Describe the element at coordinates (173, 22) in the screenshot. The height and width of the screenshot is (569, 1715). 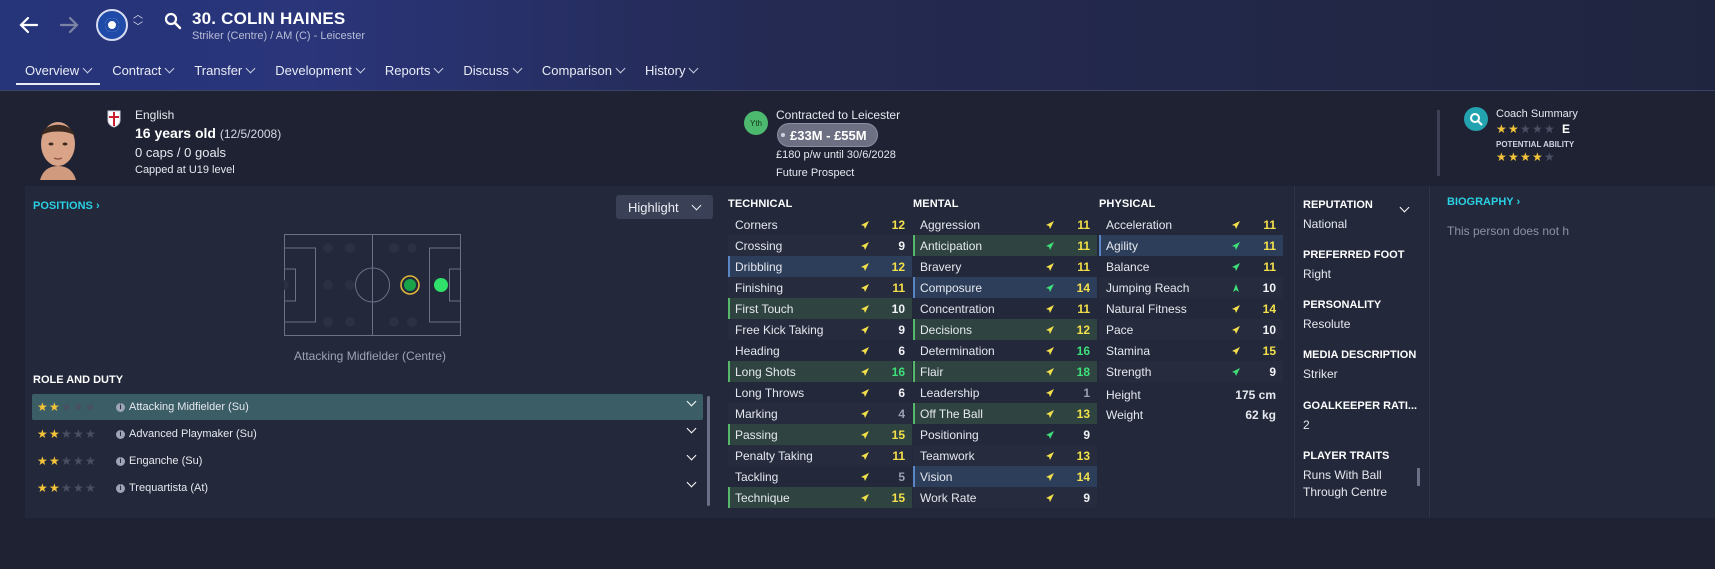
I see `search-icon` at that location.